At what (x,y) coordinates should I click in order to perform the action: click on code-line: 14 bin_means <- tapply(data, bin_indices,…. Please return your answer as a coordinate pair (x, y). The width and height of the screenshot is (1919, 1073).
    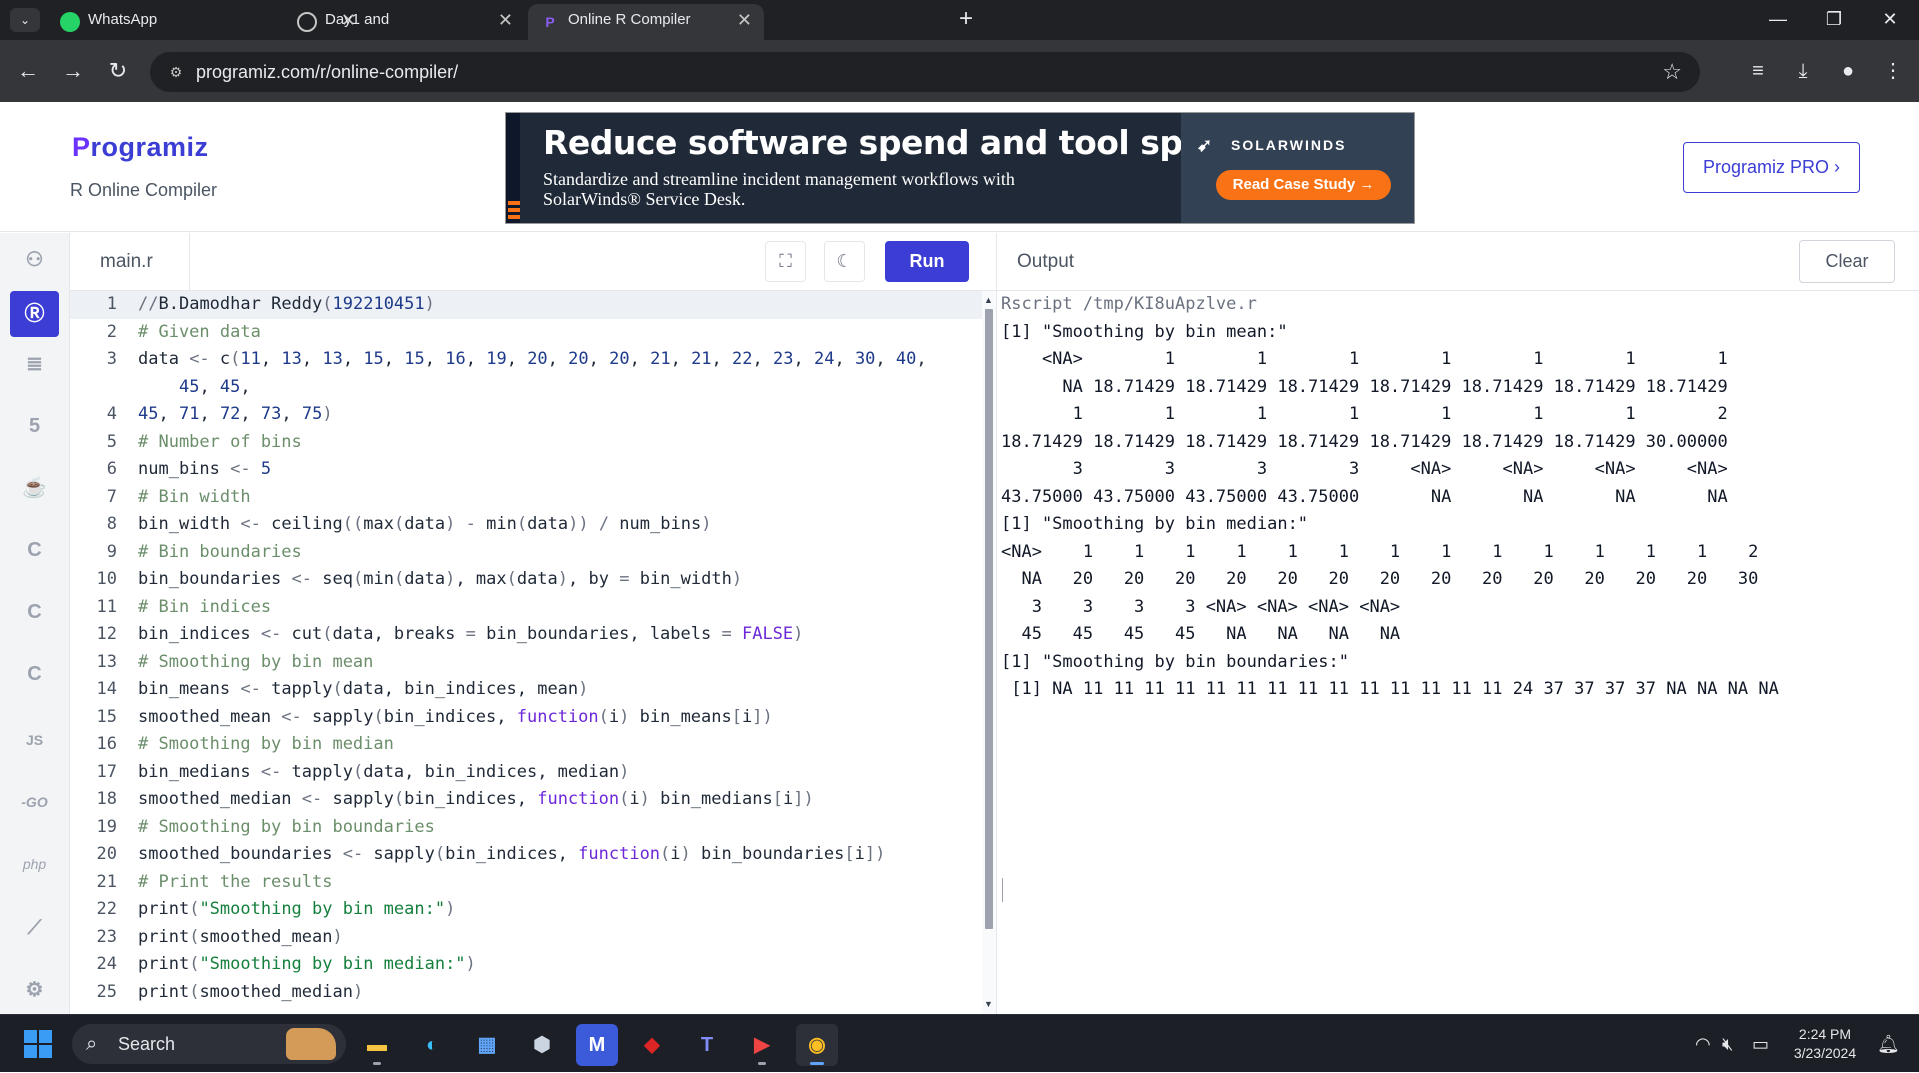
    Looking at the image, I should click on (526, 690).